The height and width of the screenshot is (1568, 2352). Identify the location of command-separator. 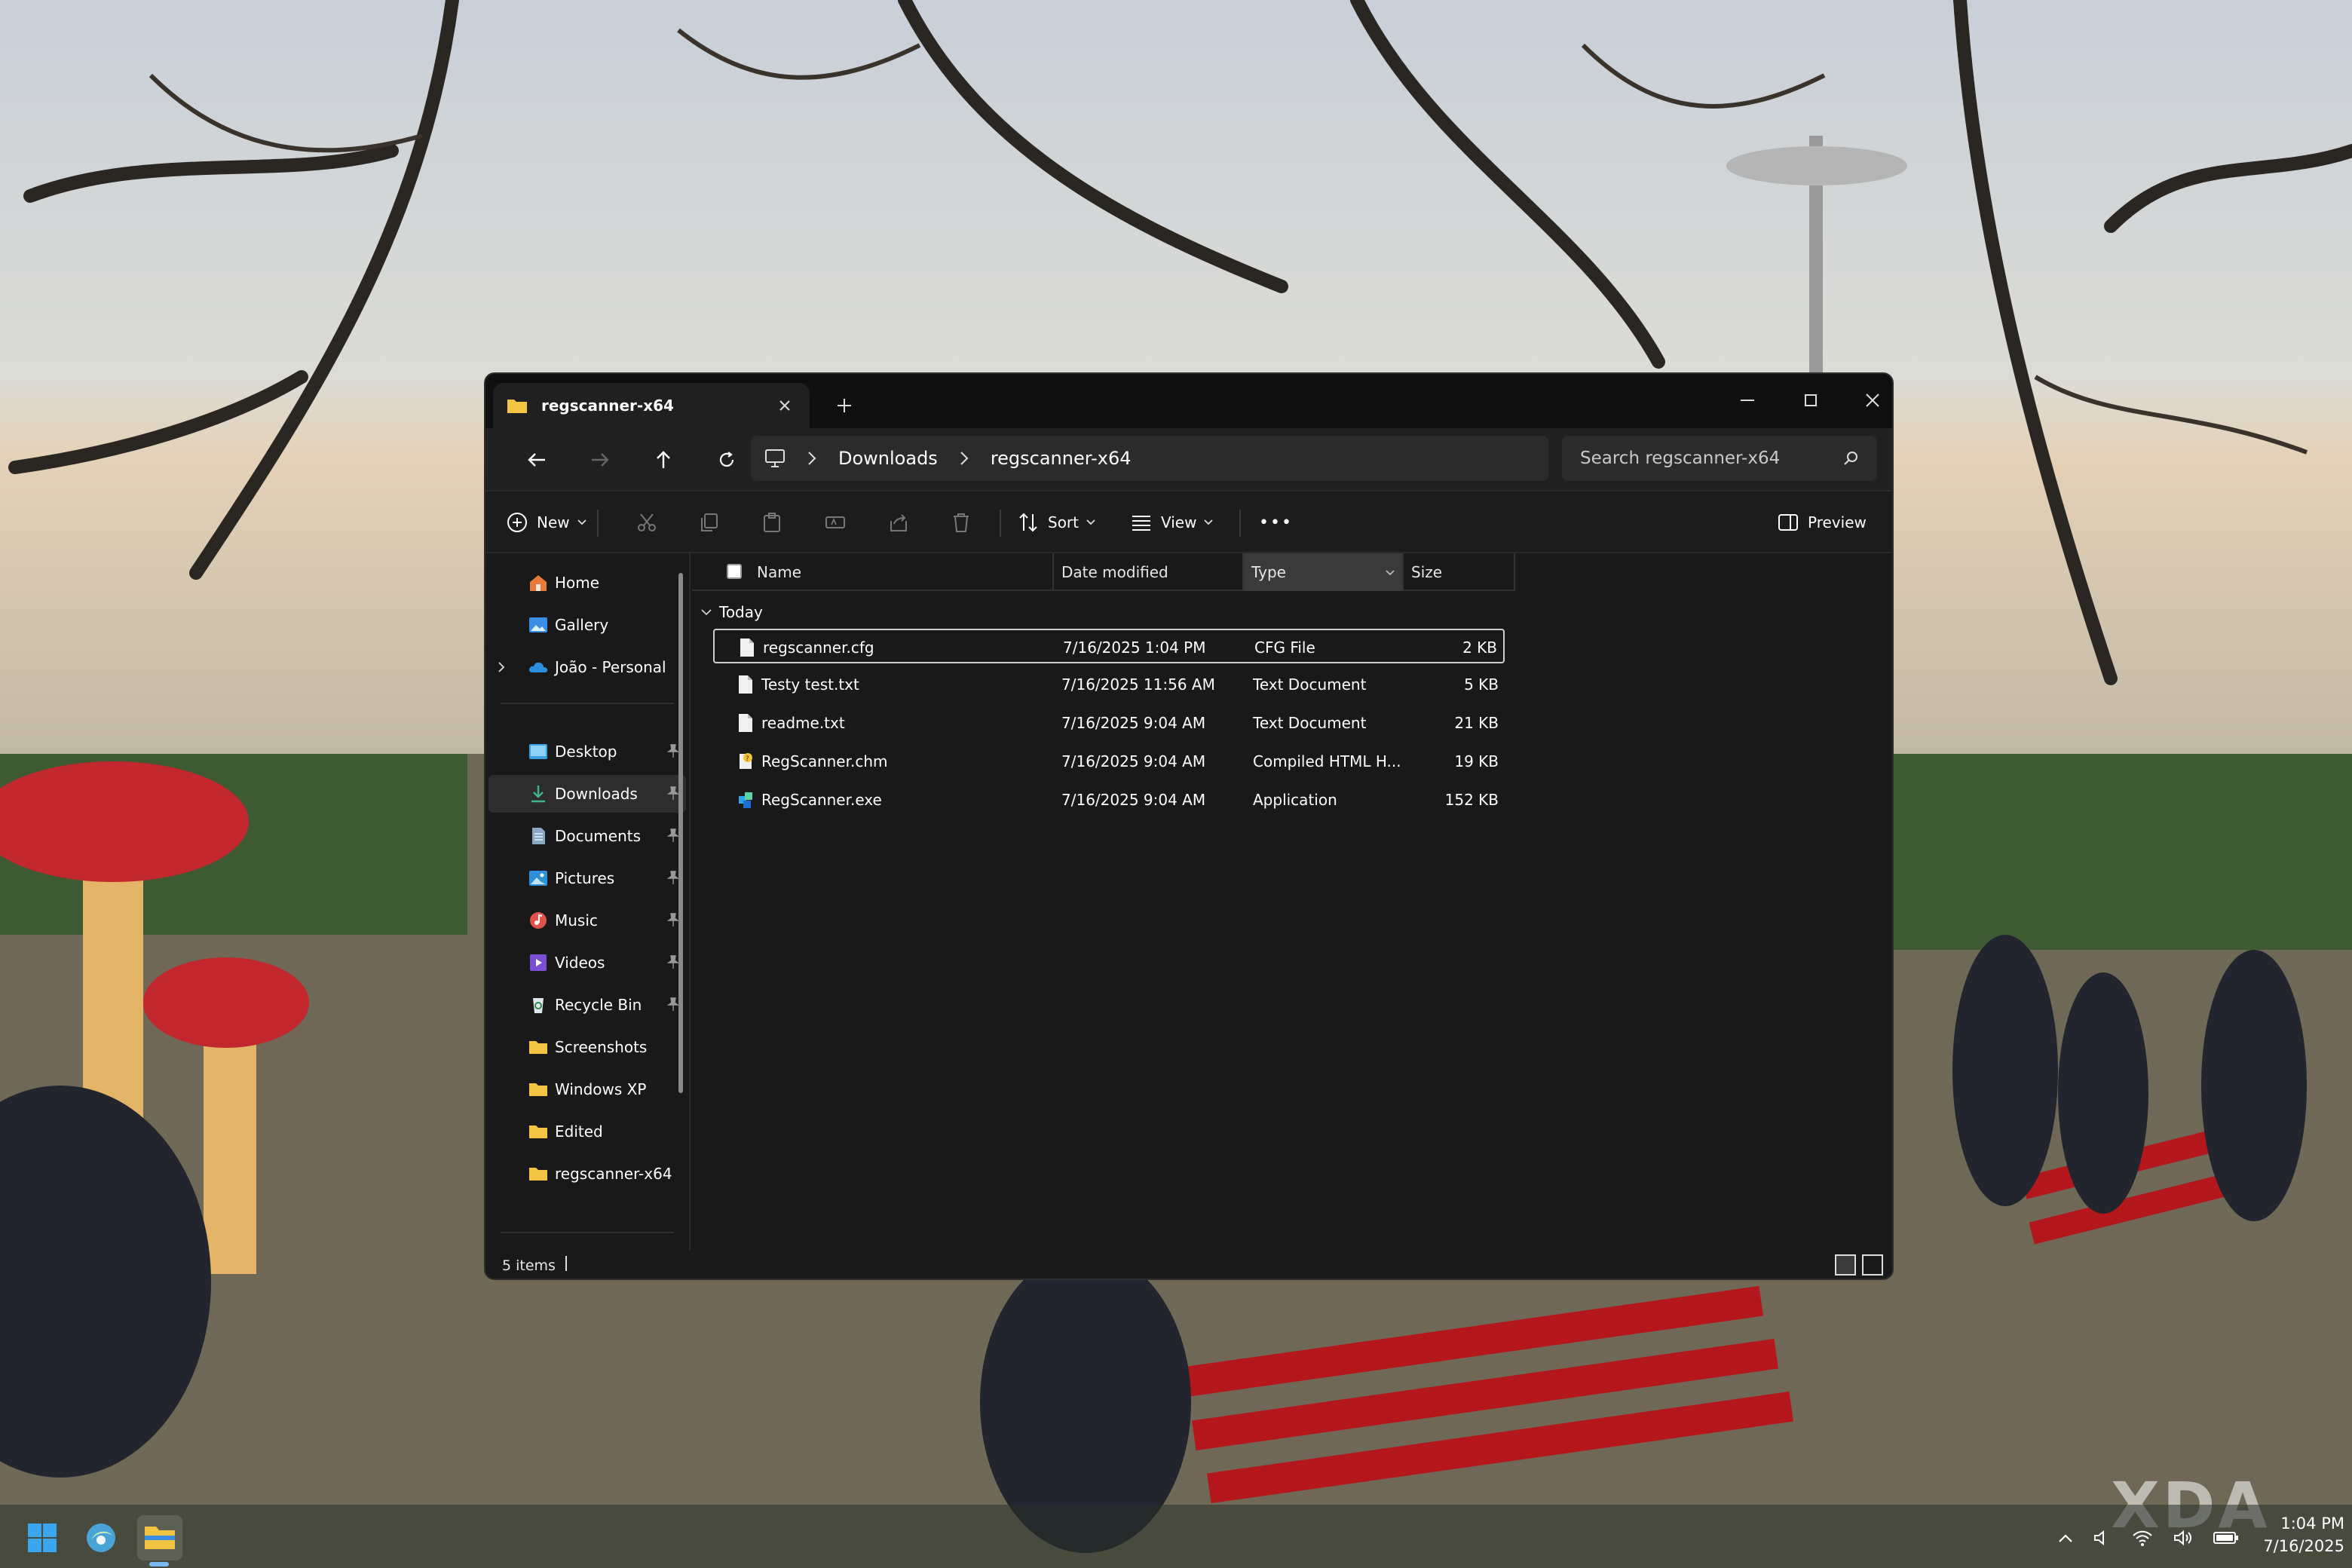
(1000, 523).